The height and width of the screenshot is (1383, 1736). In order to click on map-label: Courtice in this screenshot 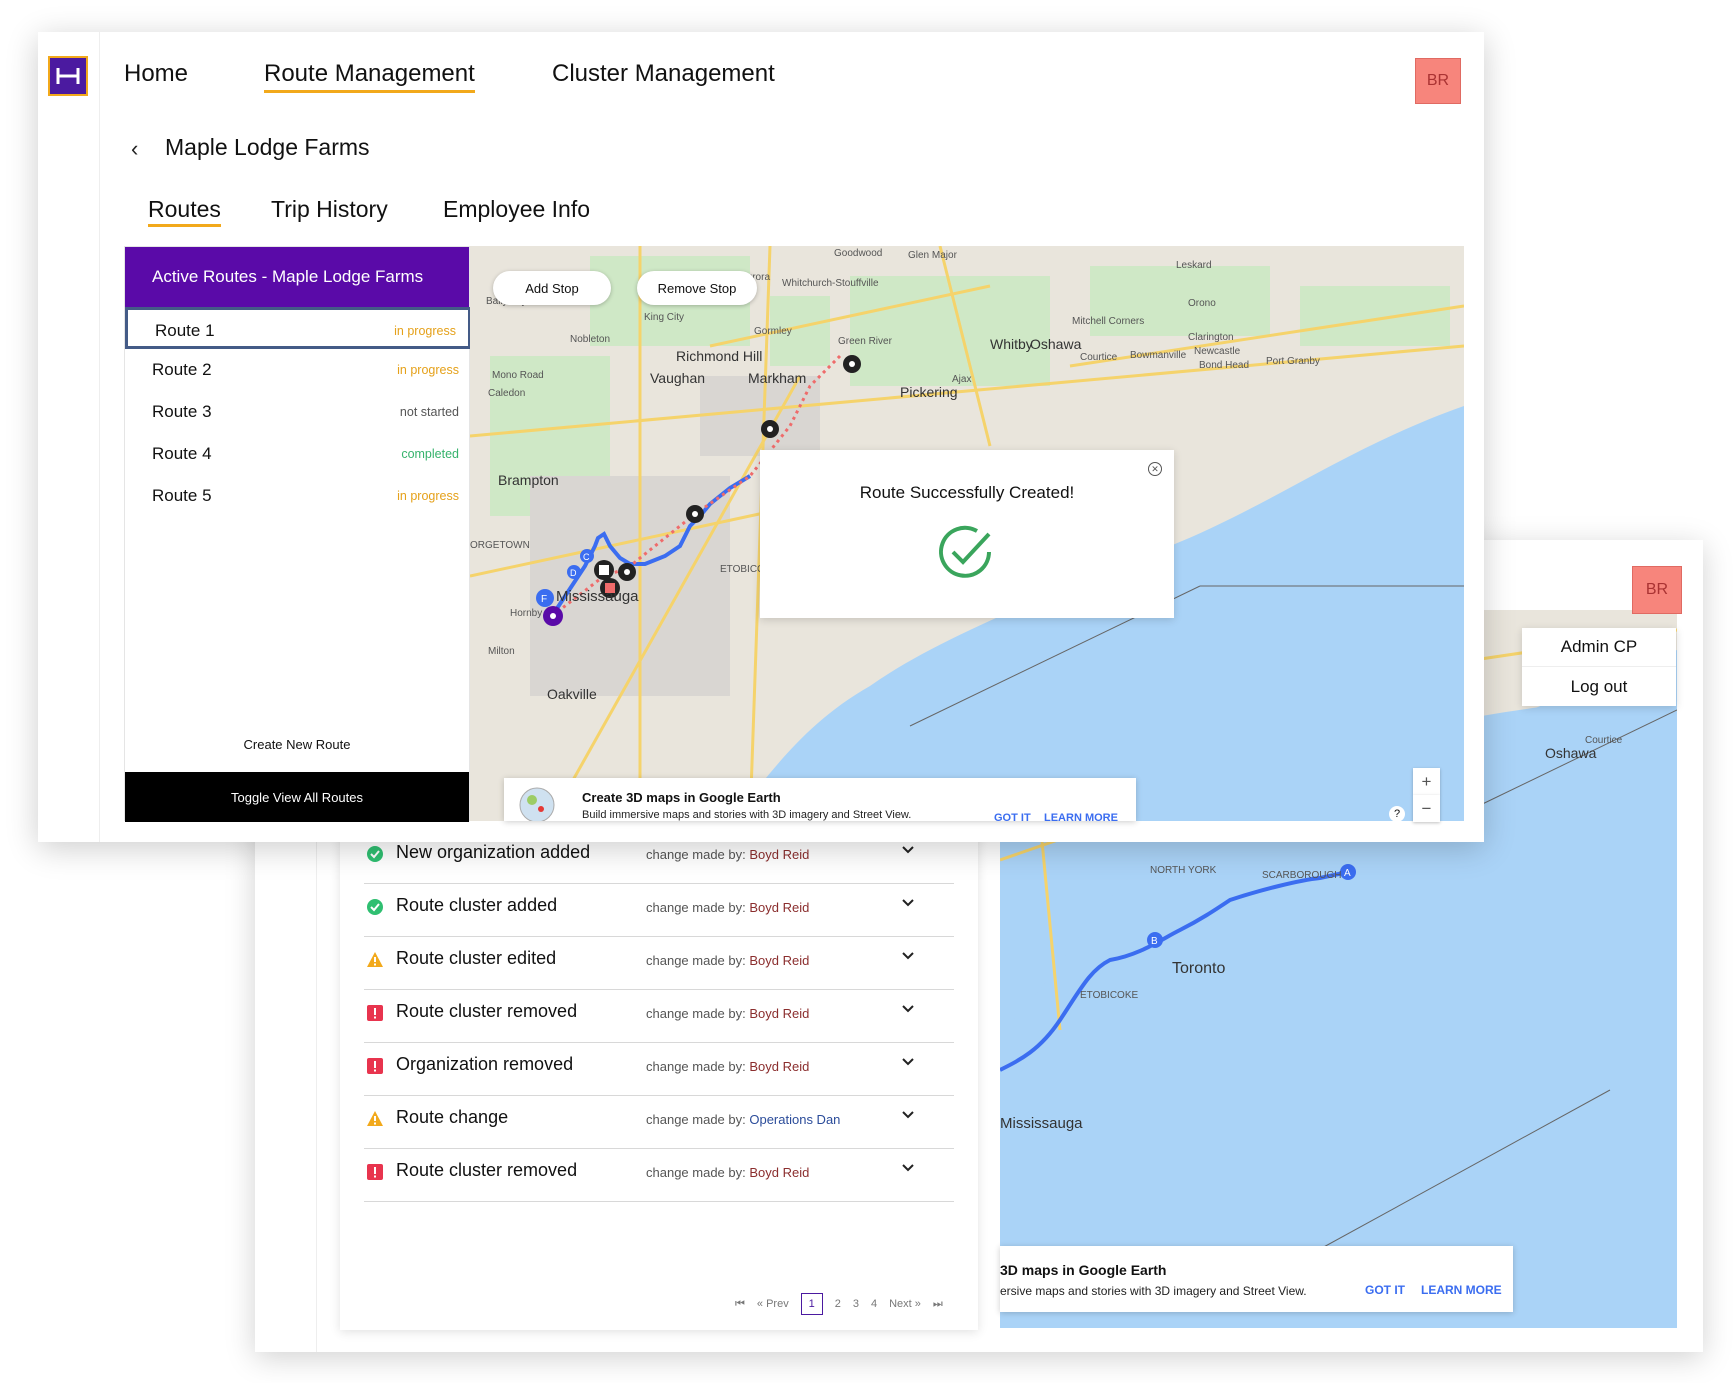, I will do `click(1099, 357)`.